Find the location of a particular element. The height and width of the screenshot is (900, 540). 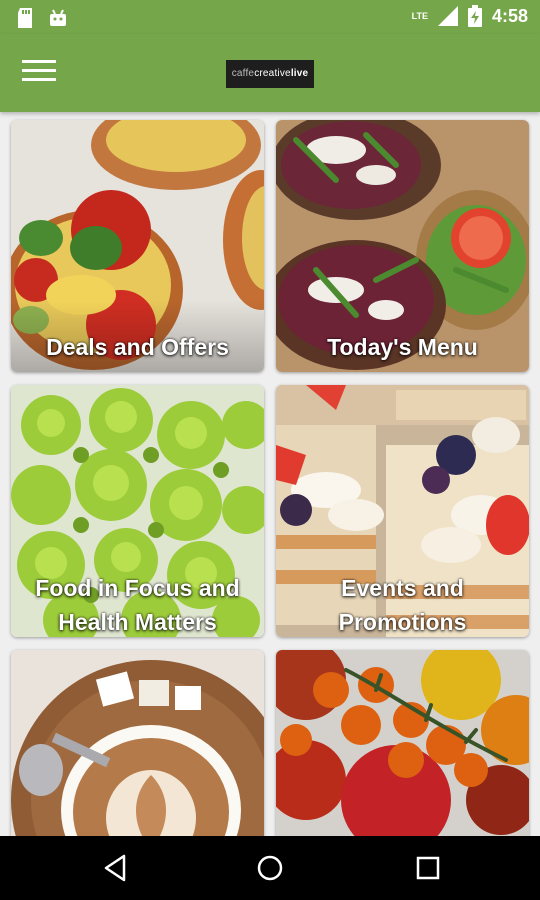

tile-label-line1: Food in Focus and is located at coordinates (137, 588).